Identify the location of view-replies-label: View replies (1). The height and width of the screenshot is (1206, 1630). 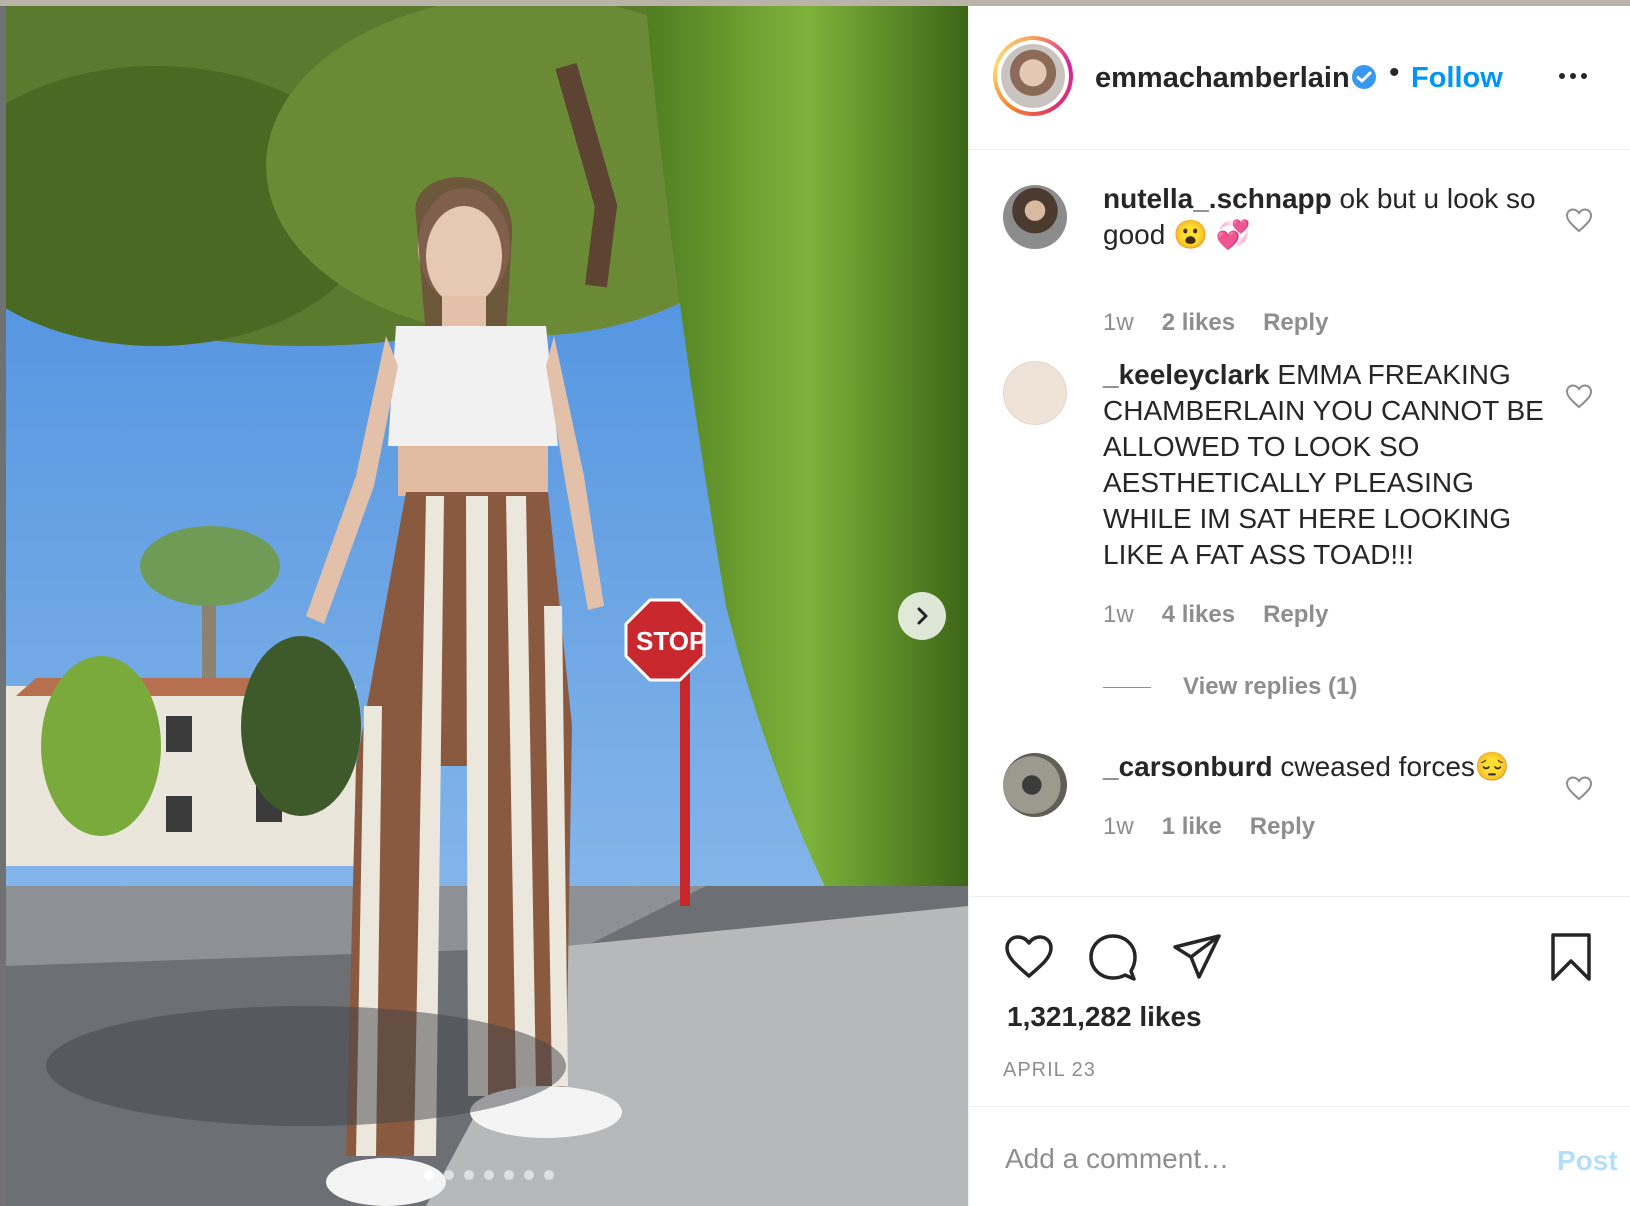
(1270, 686).